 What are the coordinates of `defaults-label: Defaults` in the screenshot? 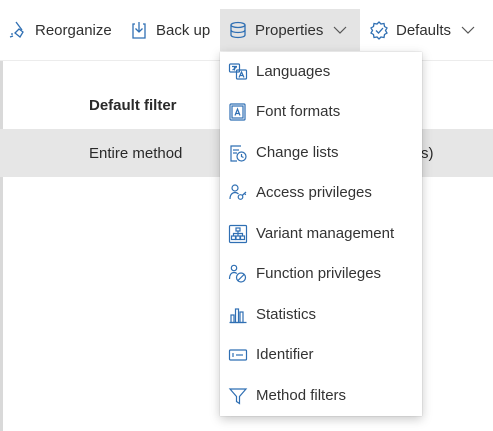 It's located at (424, 30).